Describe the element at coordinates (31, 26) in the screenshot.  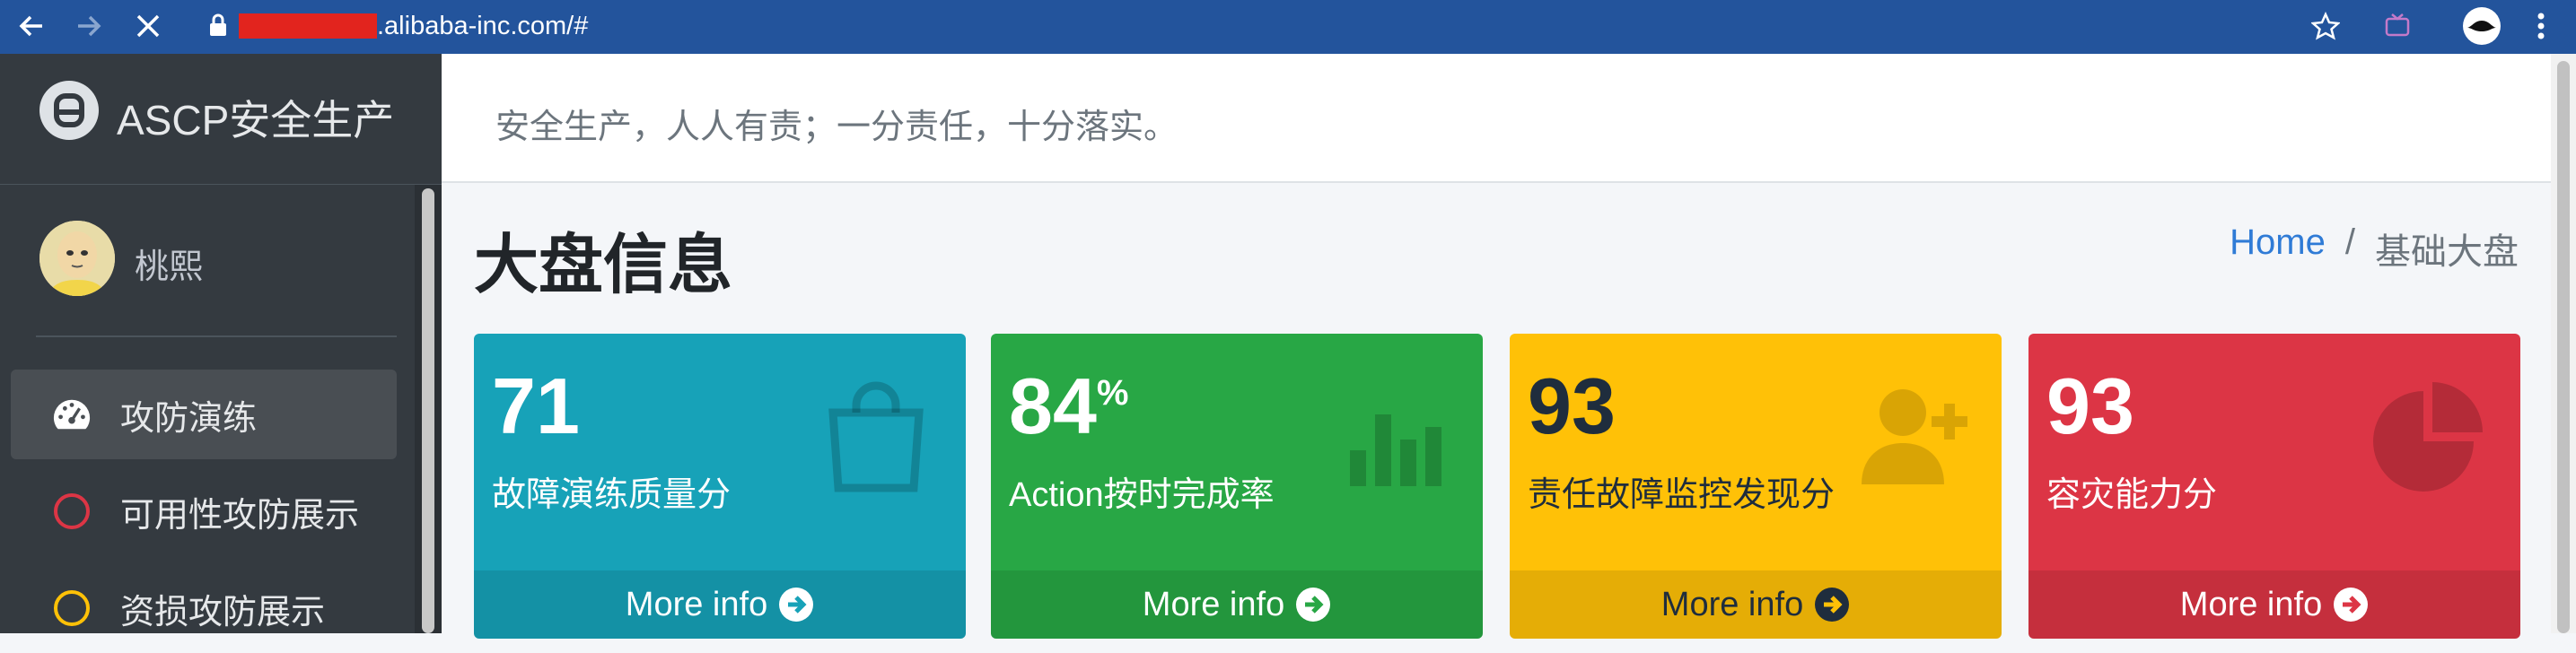
I see `back-icon` at that location.